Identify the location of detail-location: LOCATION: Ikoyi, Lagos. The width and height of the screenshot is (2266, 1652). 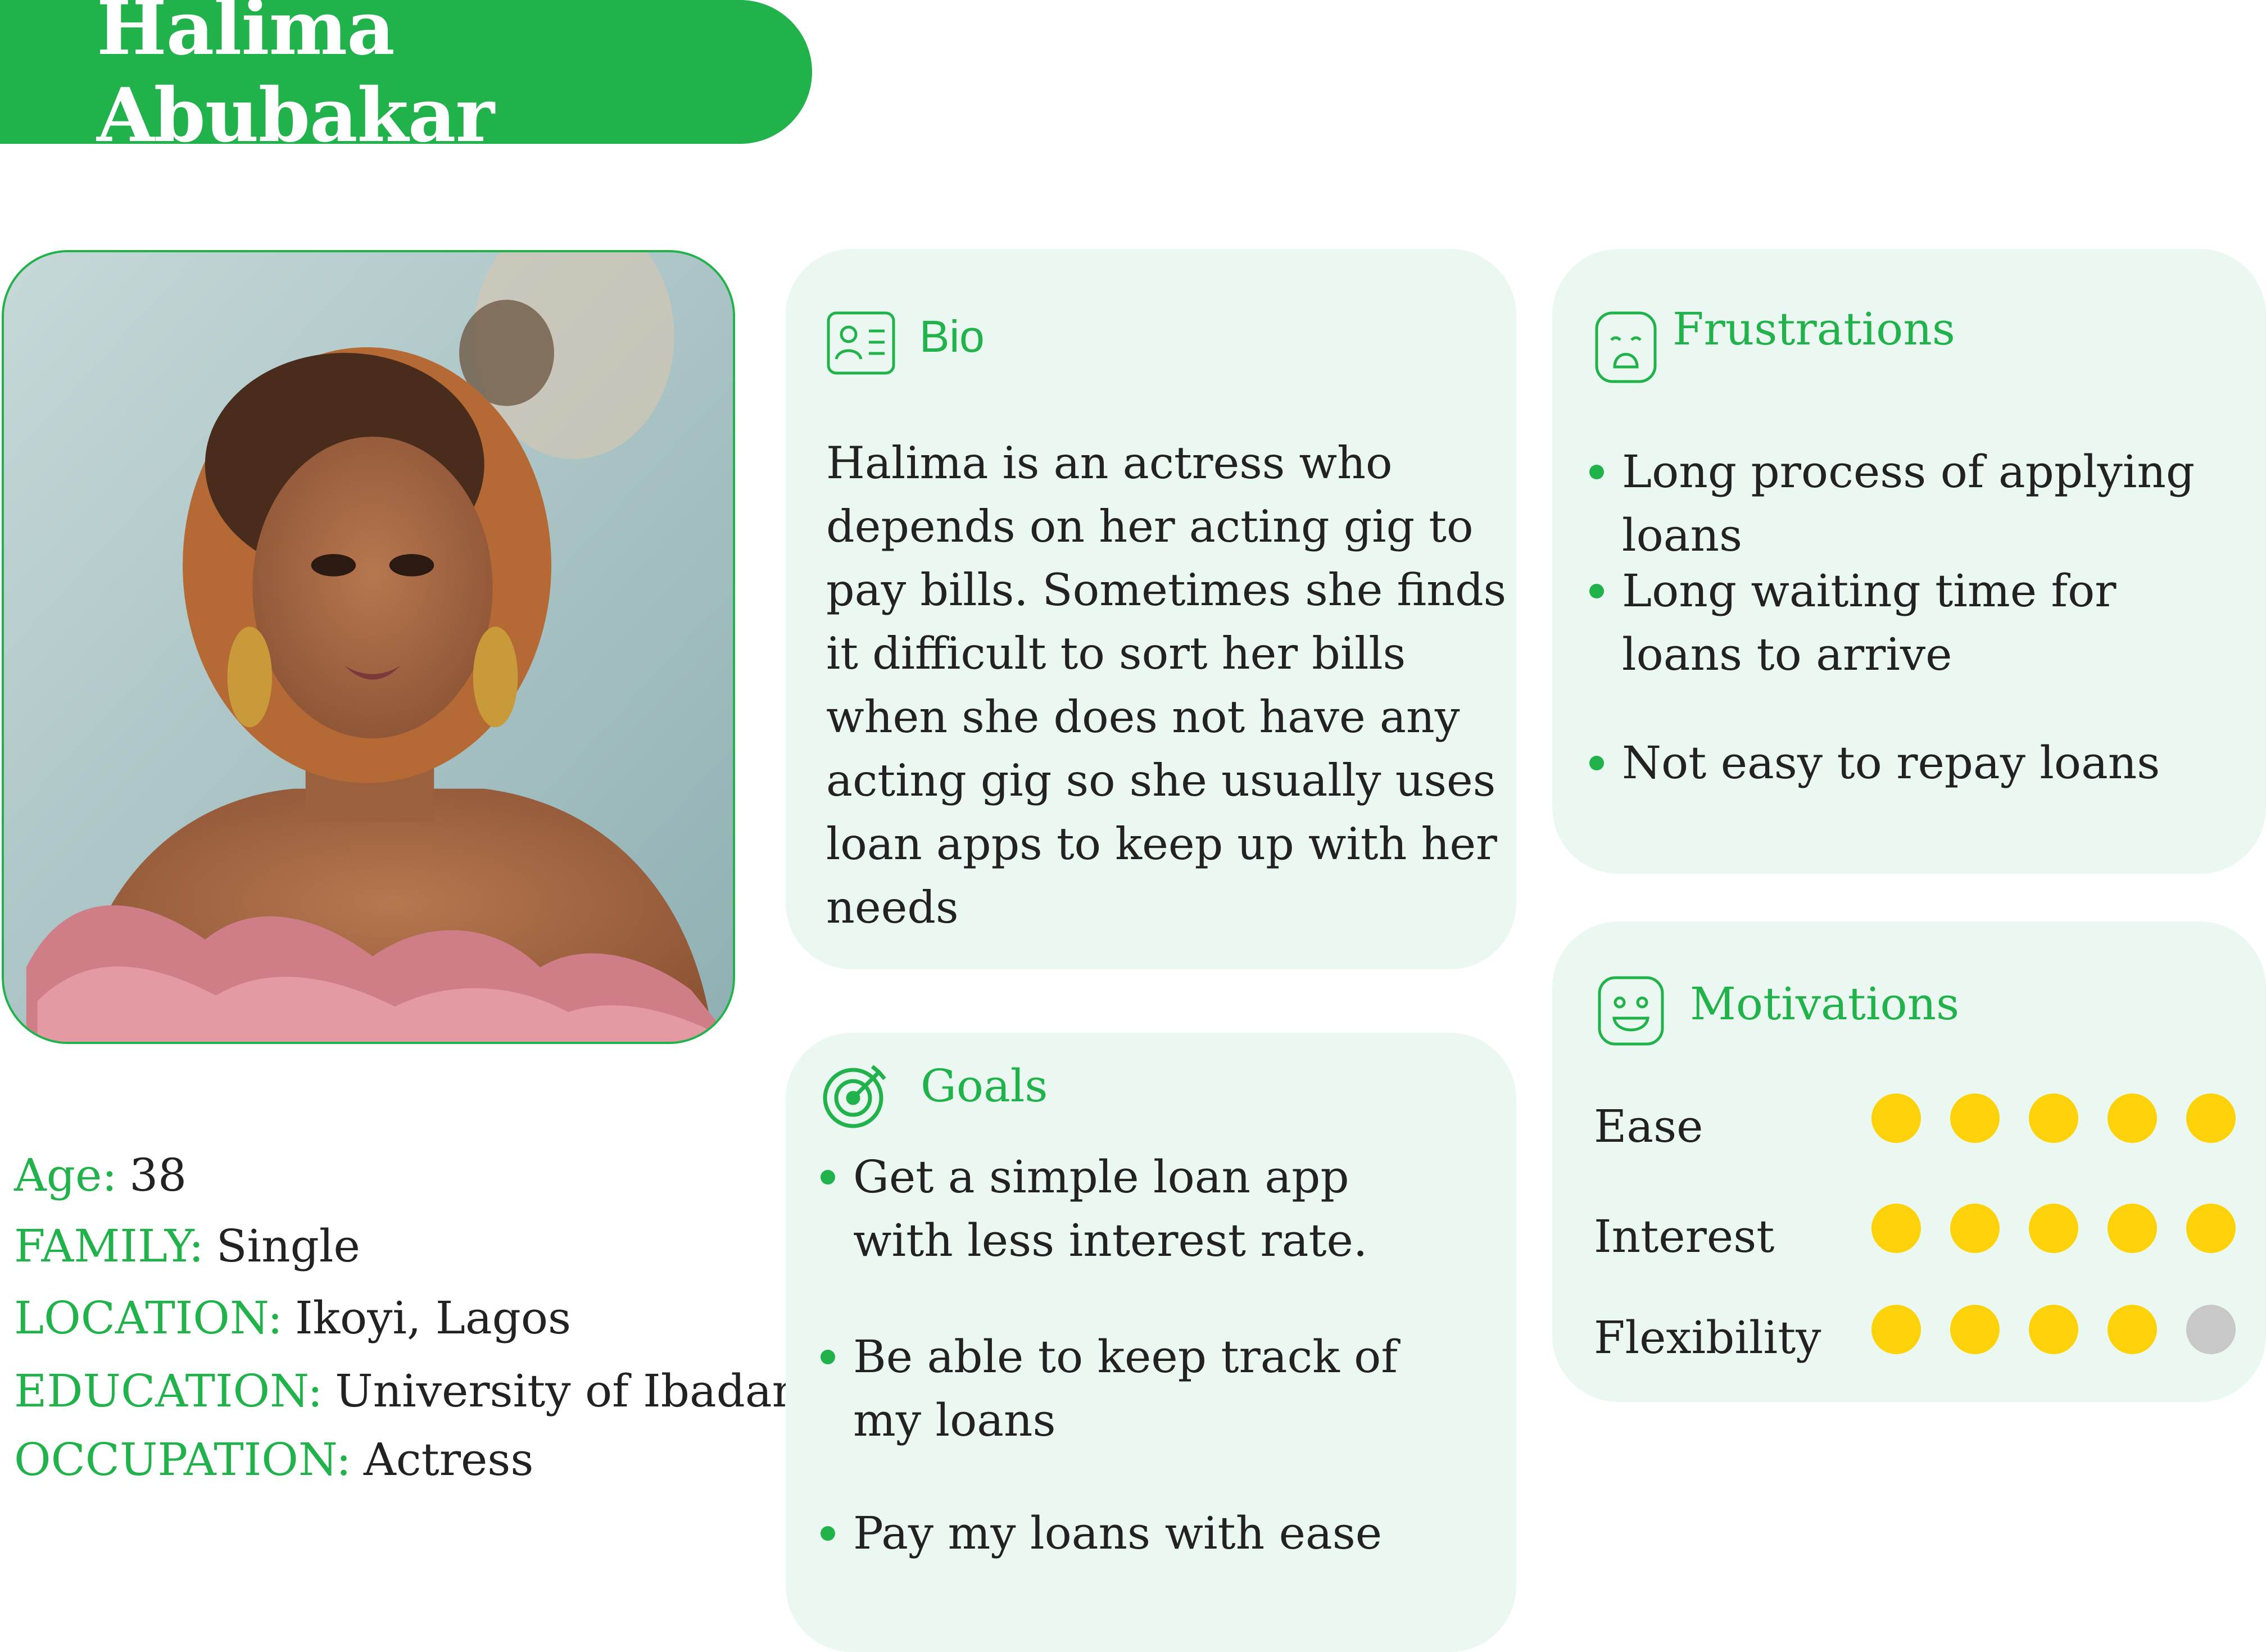
(292, 1318).